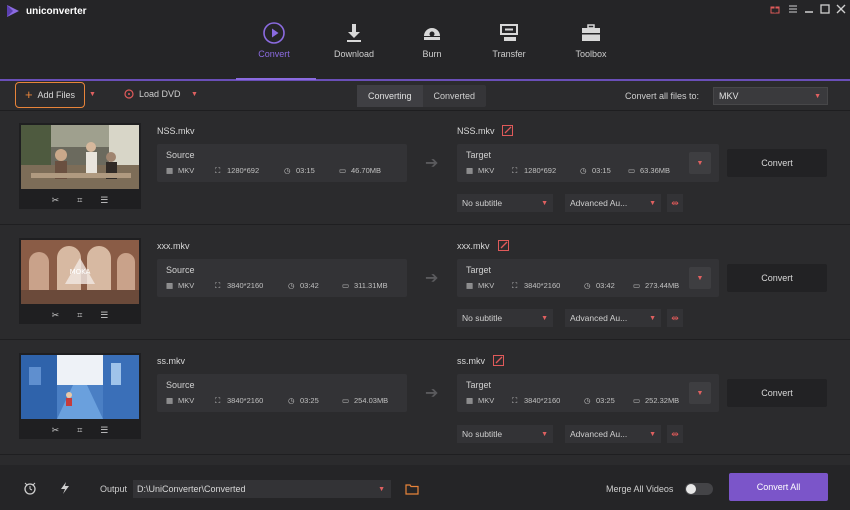  What do you see at coordinates (152, 94) in the screenshot?
I see `load-dvd-button: Load DVD` at bounding box center [152, 94].